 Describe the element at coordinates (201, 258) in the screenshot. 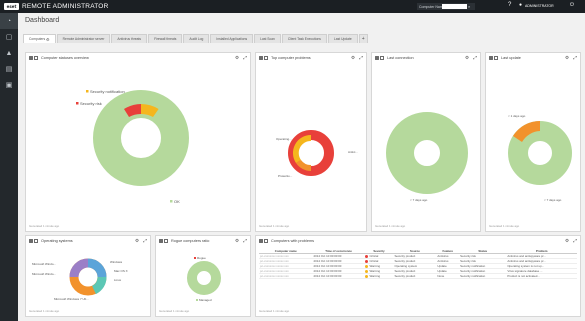

I see `label-a: Rogue` at that location.